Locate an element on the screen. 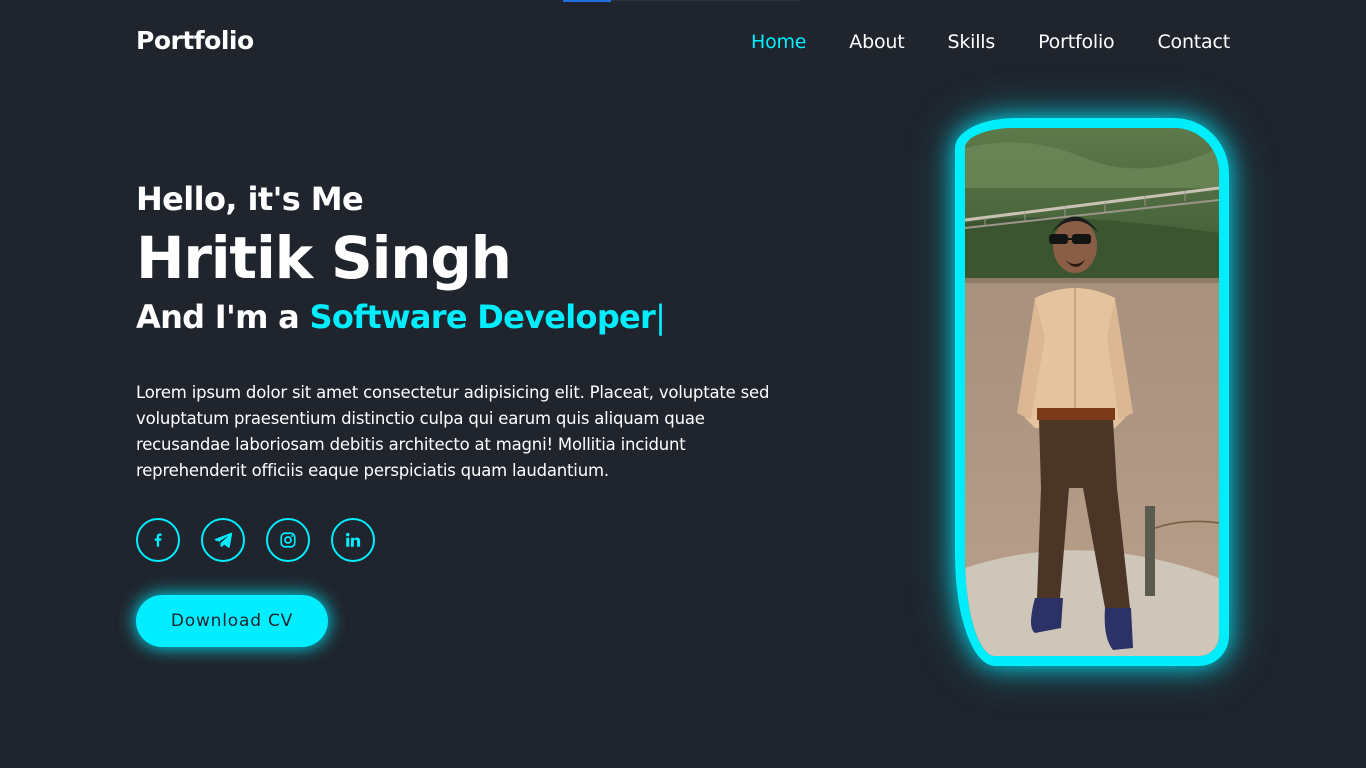  hero-name: Hritik Singh is located at coordinates (324, 258).